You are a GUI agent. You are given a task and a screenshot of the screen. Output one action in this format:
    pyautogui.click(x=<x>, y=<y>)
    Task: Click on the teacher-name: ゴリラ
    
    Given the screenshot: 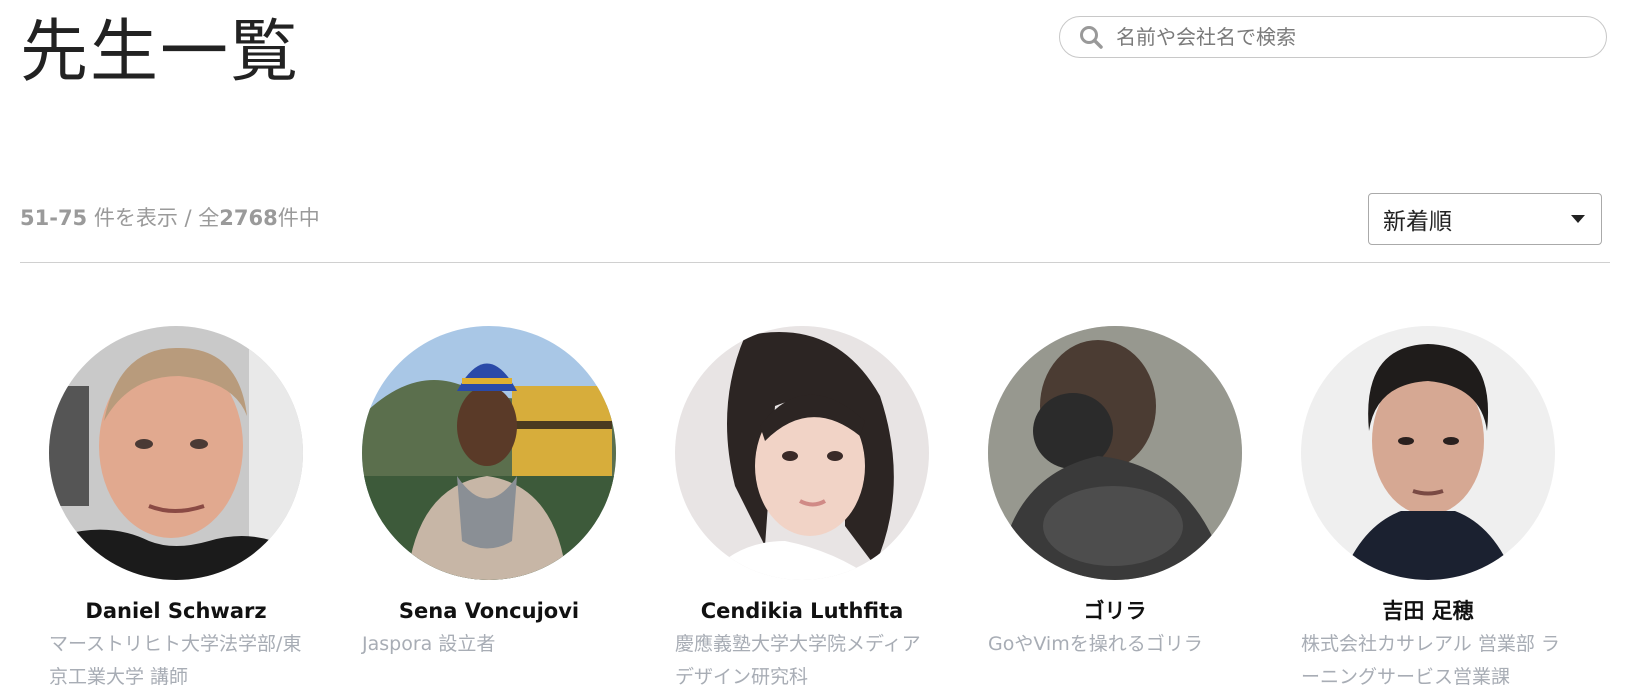 What is the action you would take?
    pyautogui.click(x=1115, y=611)
    